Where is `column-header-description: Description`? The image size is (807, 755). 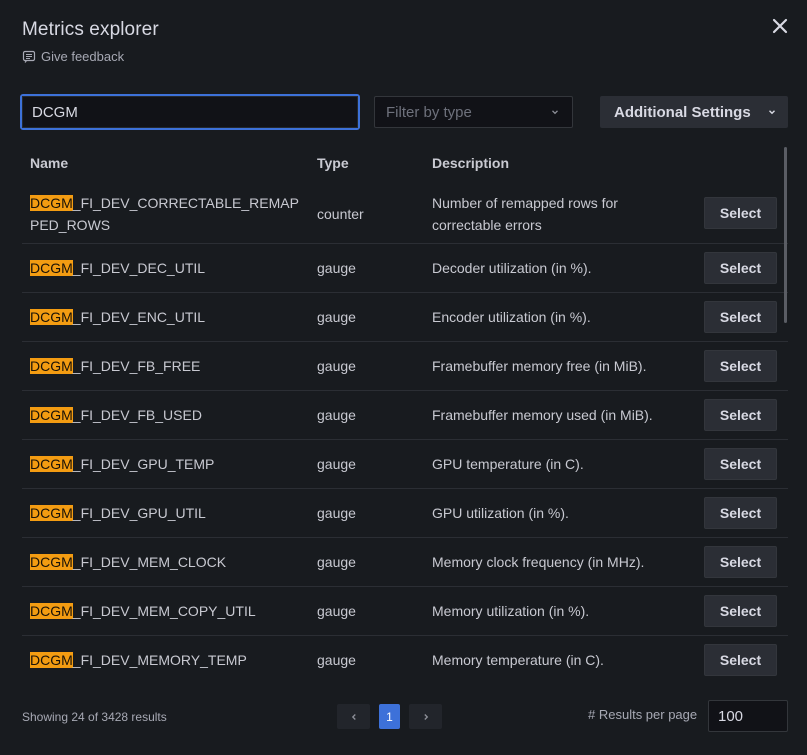
column-header-description: Description is located at coordinates (470, 163).